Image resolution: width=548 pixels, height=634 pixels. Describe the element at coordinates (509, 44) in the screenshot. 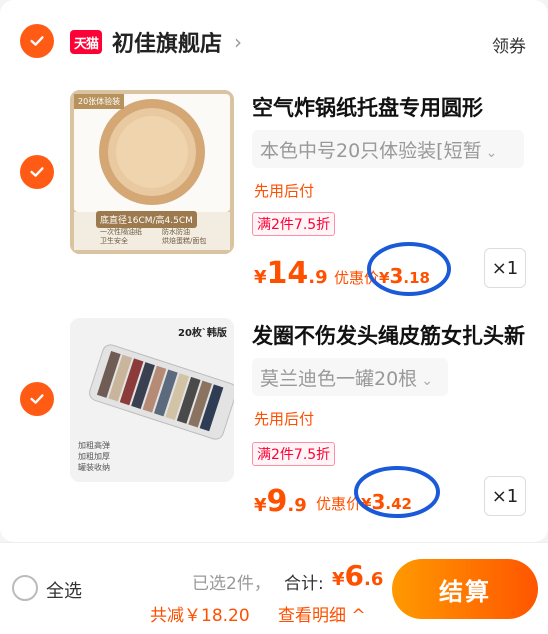

I see `coupon-button: 领券` at that location.